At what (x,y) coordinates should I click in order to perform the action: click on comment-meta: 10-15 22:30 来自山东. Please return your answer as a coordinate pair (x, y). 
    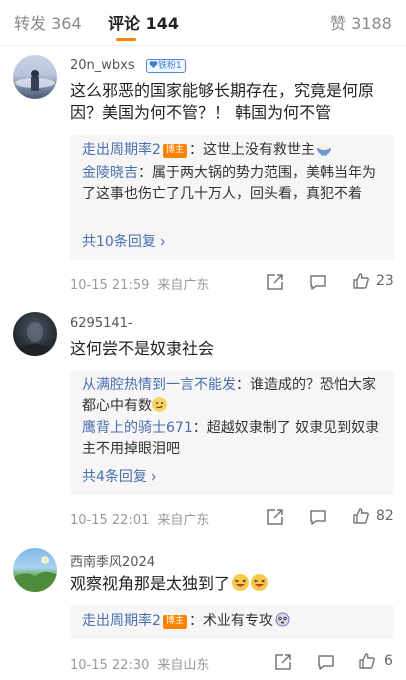
    Looking at the image, I should click on (139, 663).